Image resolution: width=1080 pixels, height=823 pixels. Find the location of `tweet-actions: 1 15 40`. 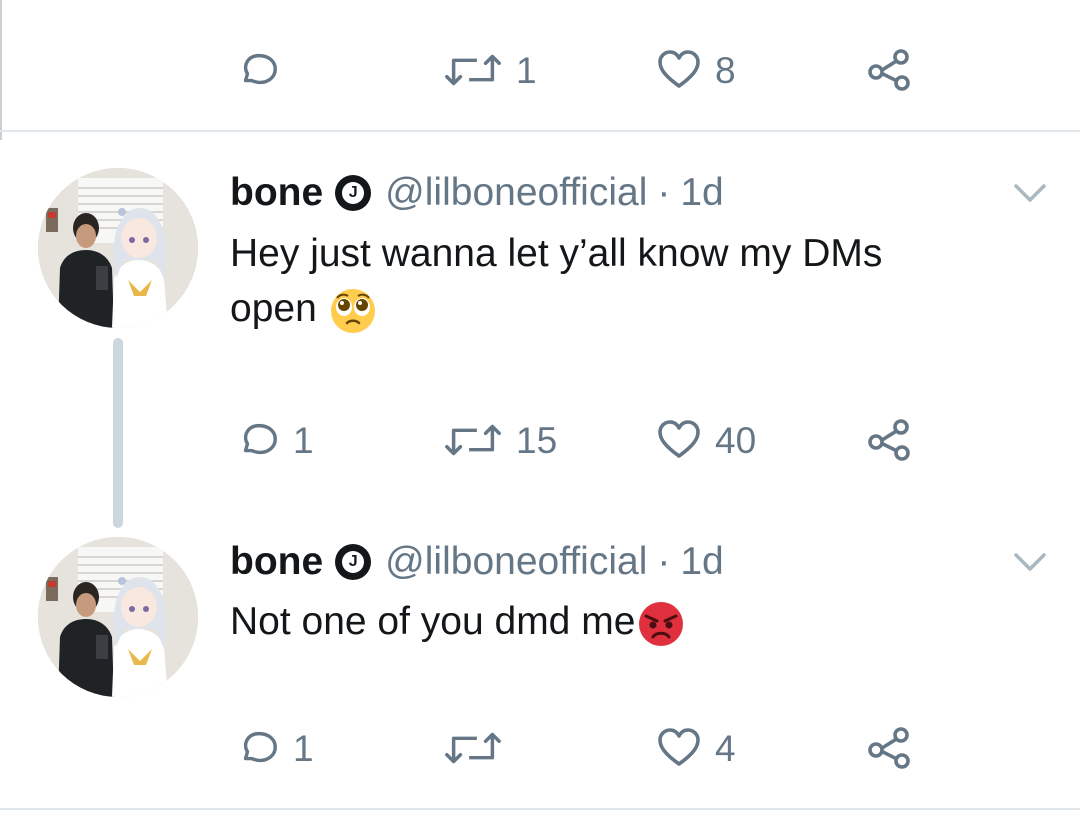

tweet-actions: 1 15 40 is located at coordinates (540, 440).